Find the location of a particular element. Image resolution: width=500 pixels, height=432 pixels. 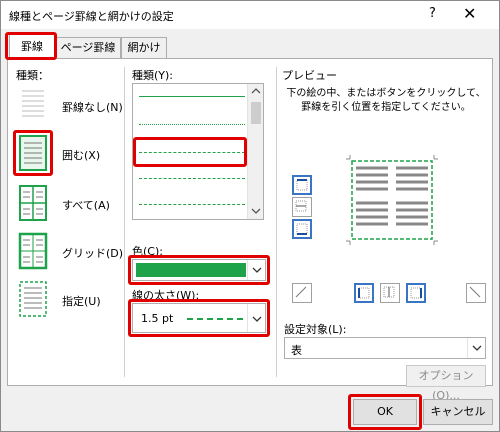

apply-to-dropdown: 表 is located at coordinates (385, 348).